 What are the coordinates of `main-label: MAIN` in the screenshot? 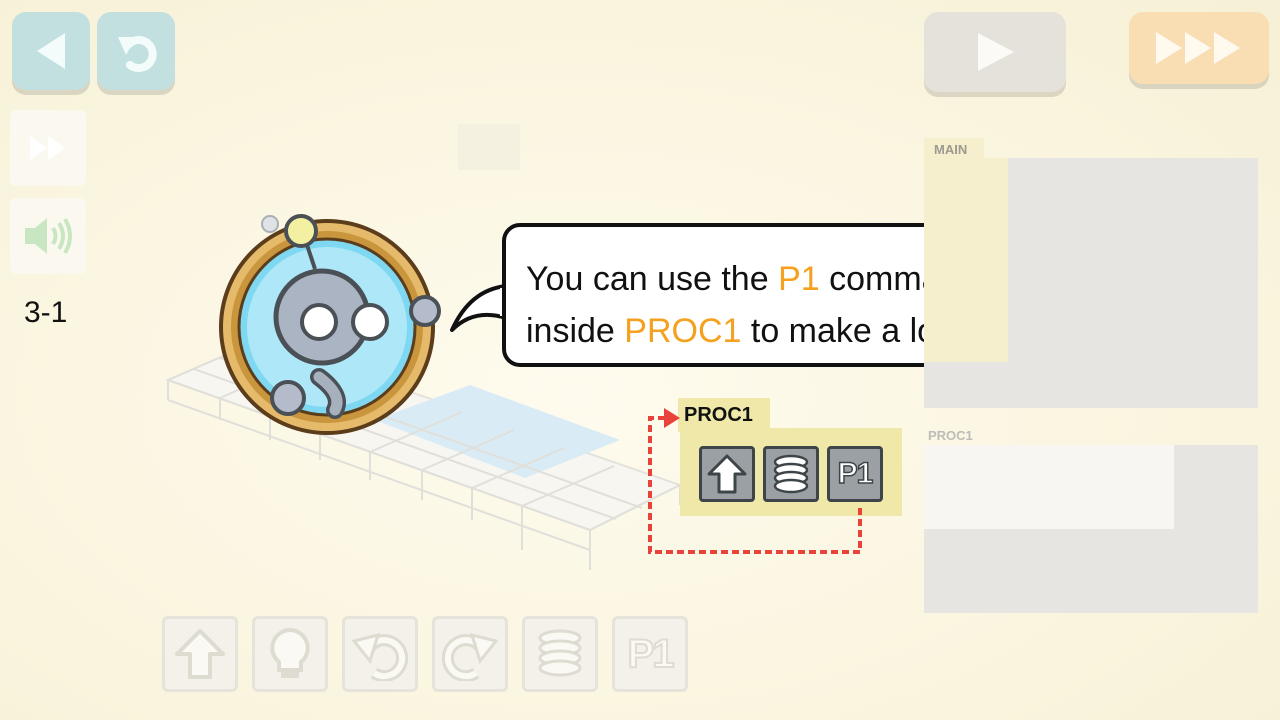 It's located at (954, 149).